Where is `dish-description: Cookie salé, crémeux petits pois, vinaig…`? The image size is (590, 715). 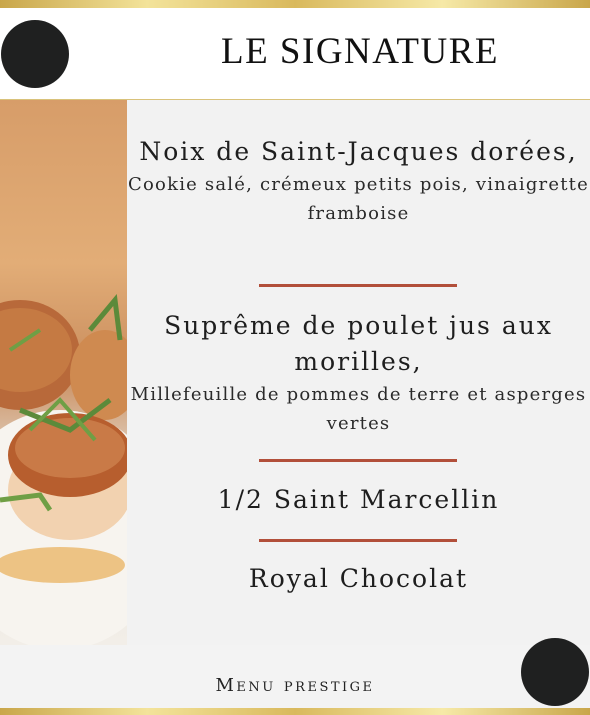 dish-description: Cookie salé, crémeux petits pois, vinaig… is located at coordinates (358, 199).